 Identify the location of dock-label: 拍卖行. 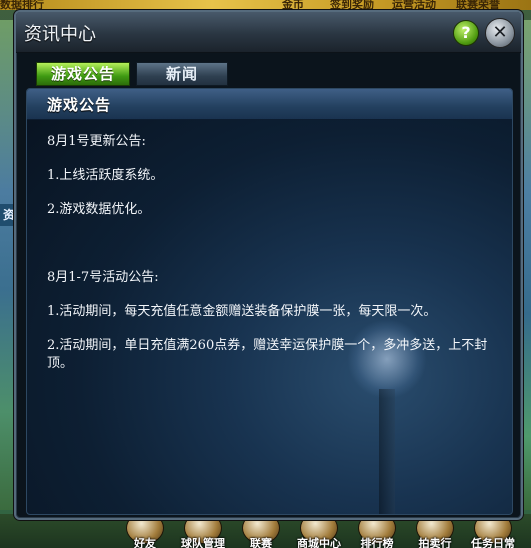
(435, 542).